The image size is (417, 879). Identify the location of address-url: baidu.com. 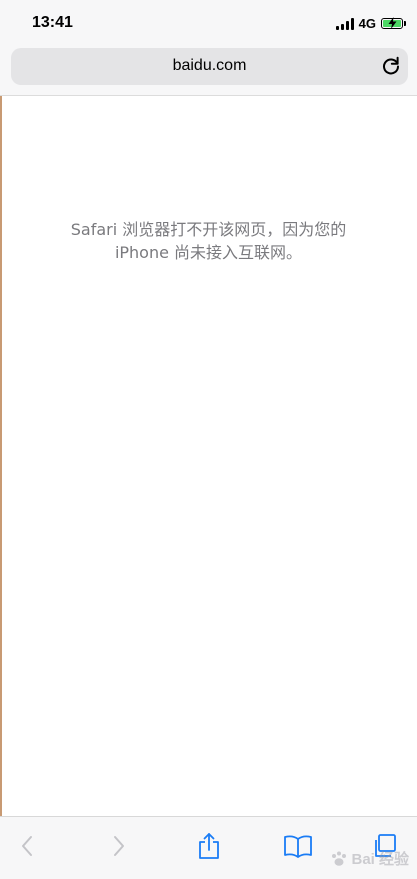
(209, 66).